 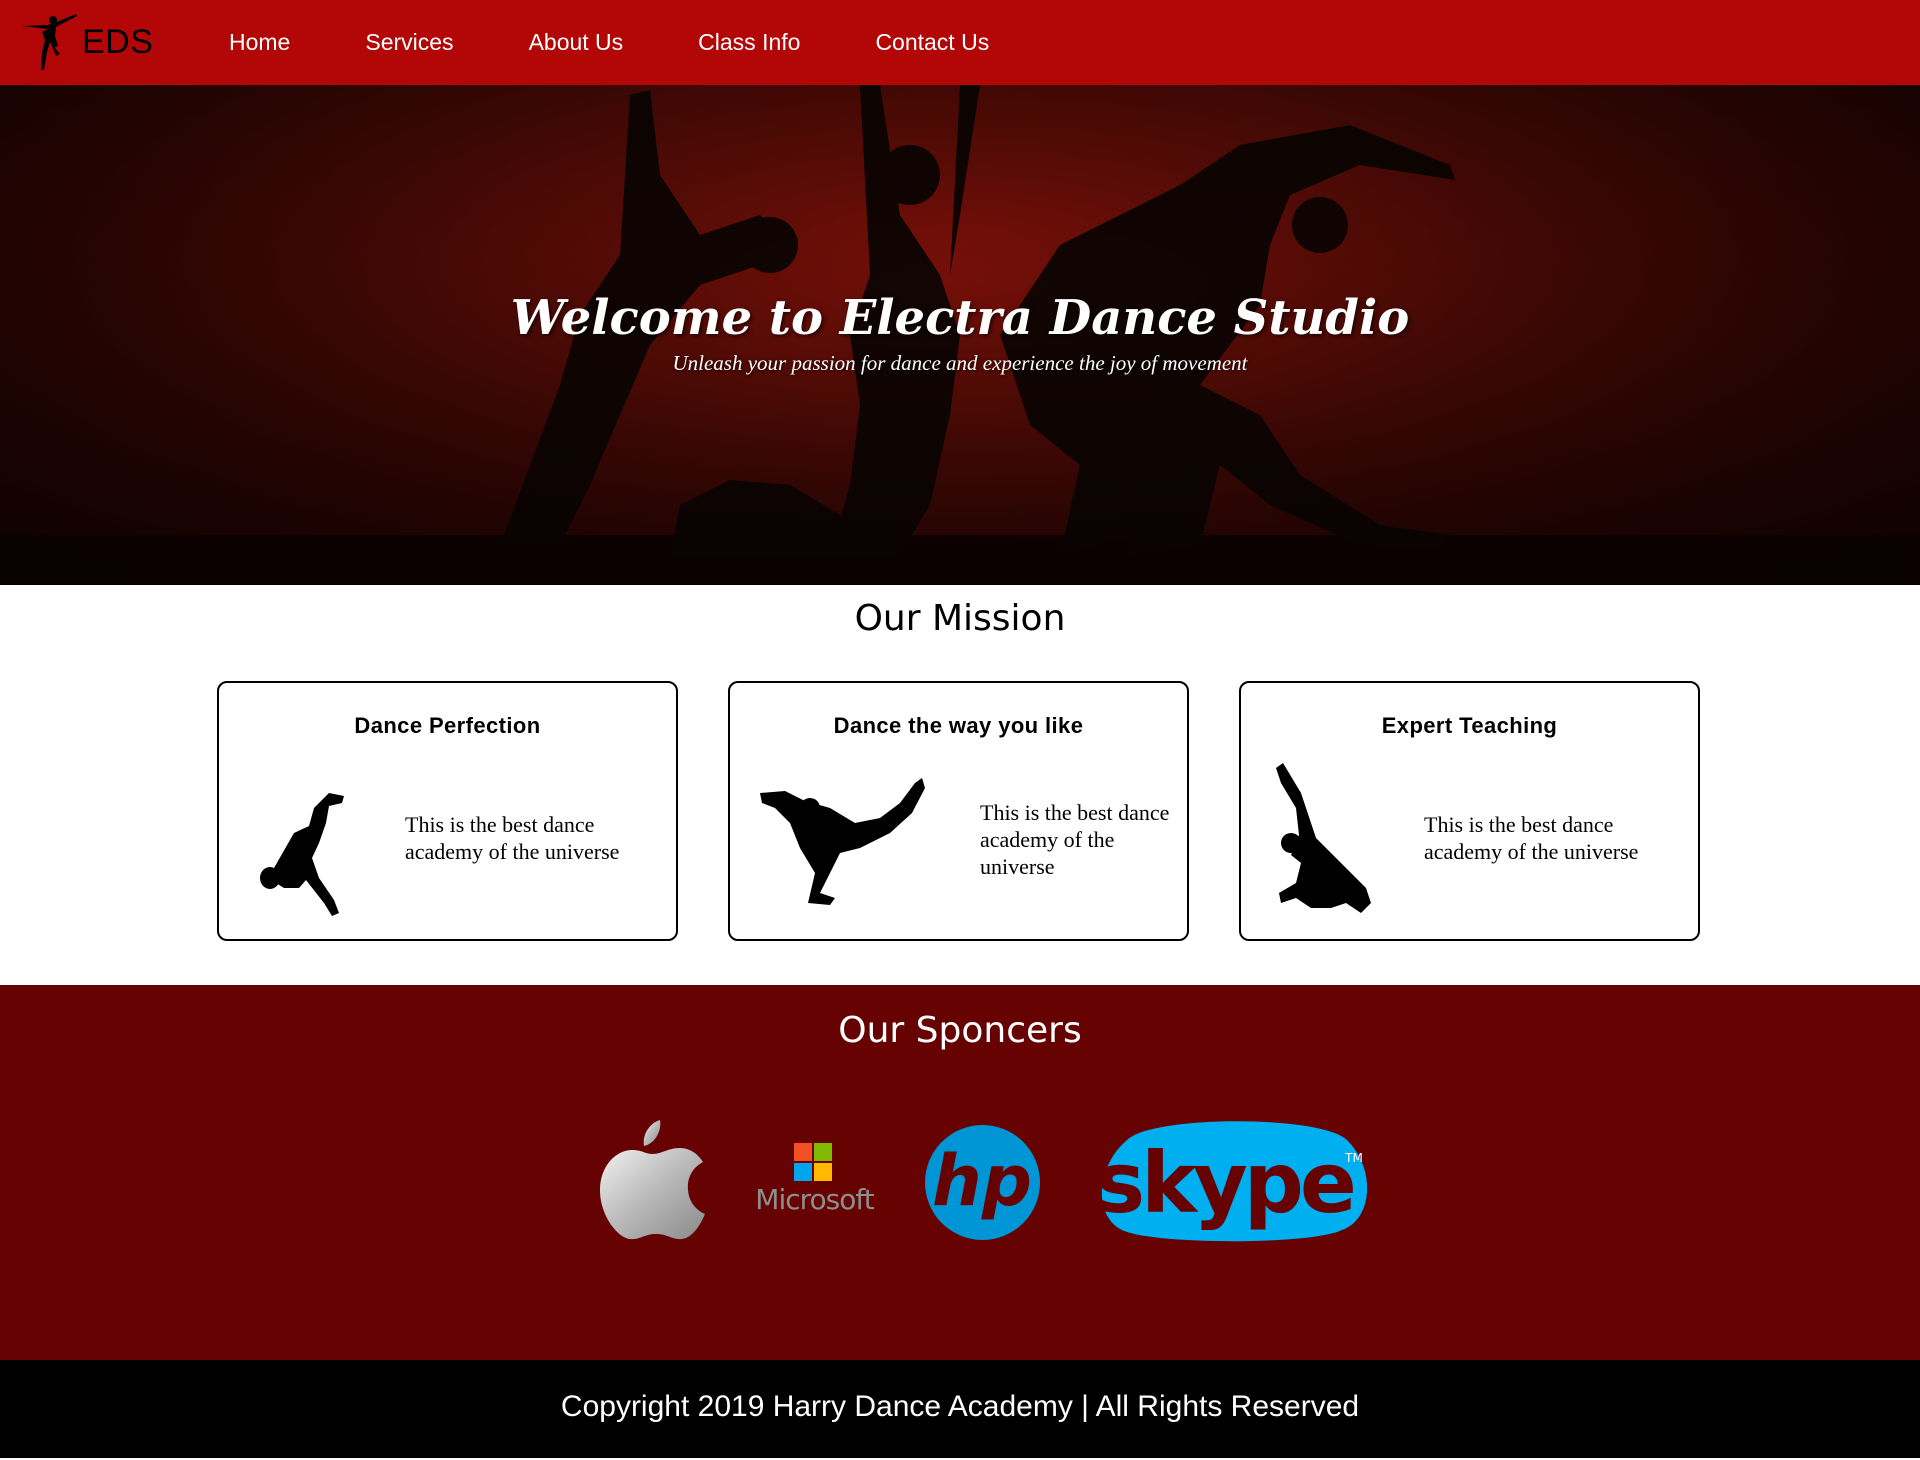 I want to click on microsoft-logo: Microsoft, so click(x=814, y=1183).